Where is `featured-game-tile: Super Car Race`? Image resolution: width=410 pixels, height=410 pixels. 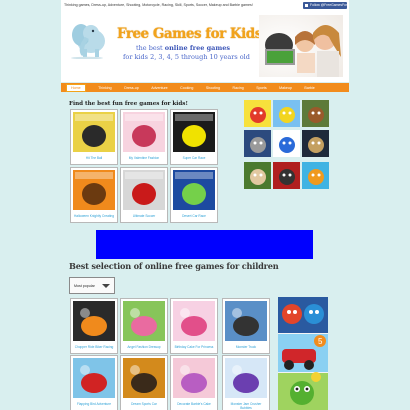
featured-game-tile: Super Car Race is located at coordinates (194, 137).